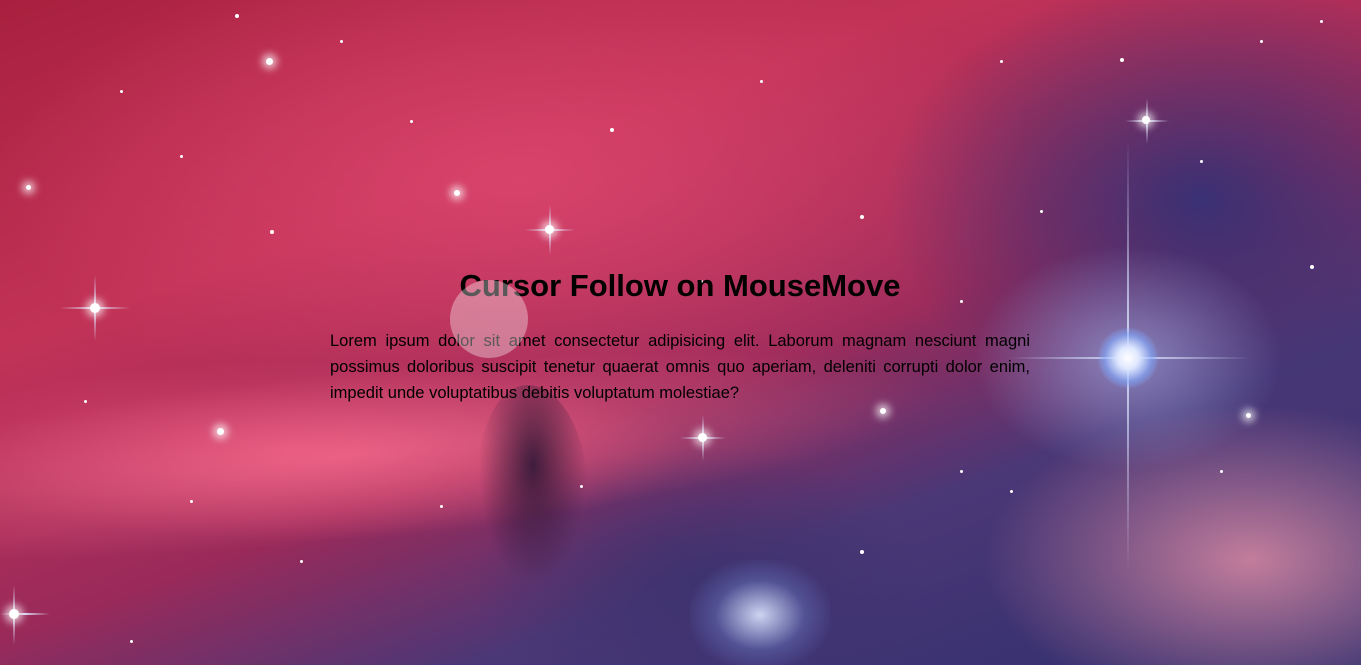  I want to click on page-title: Cursor Follow on MouseMove, so click(680, 285).